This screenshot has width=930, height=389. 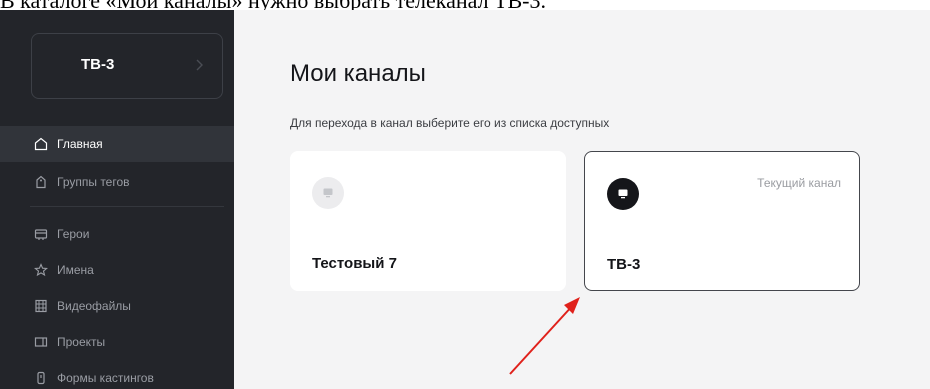 I want to click on channel-card-title: Тестовый 7, so click(x=354, y=263).